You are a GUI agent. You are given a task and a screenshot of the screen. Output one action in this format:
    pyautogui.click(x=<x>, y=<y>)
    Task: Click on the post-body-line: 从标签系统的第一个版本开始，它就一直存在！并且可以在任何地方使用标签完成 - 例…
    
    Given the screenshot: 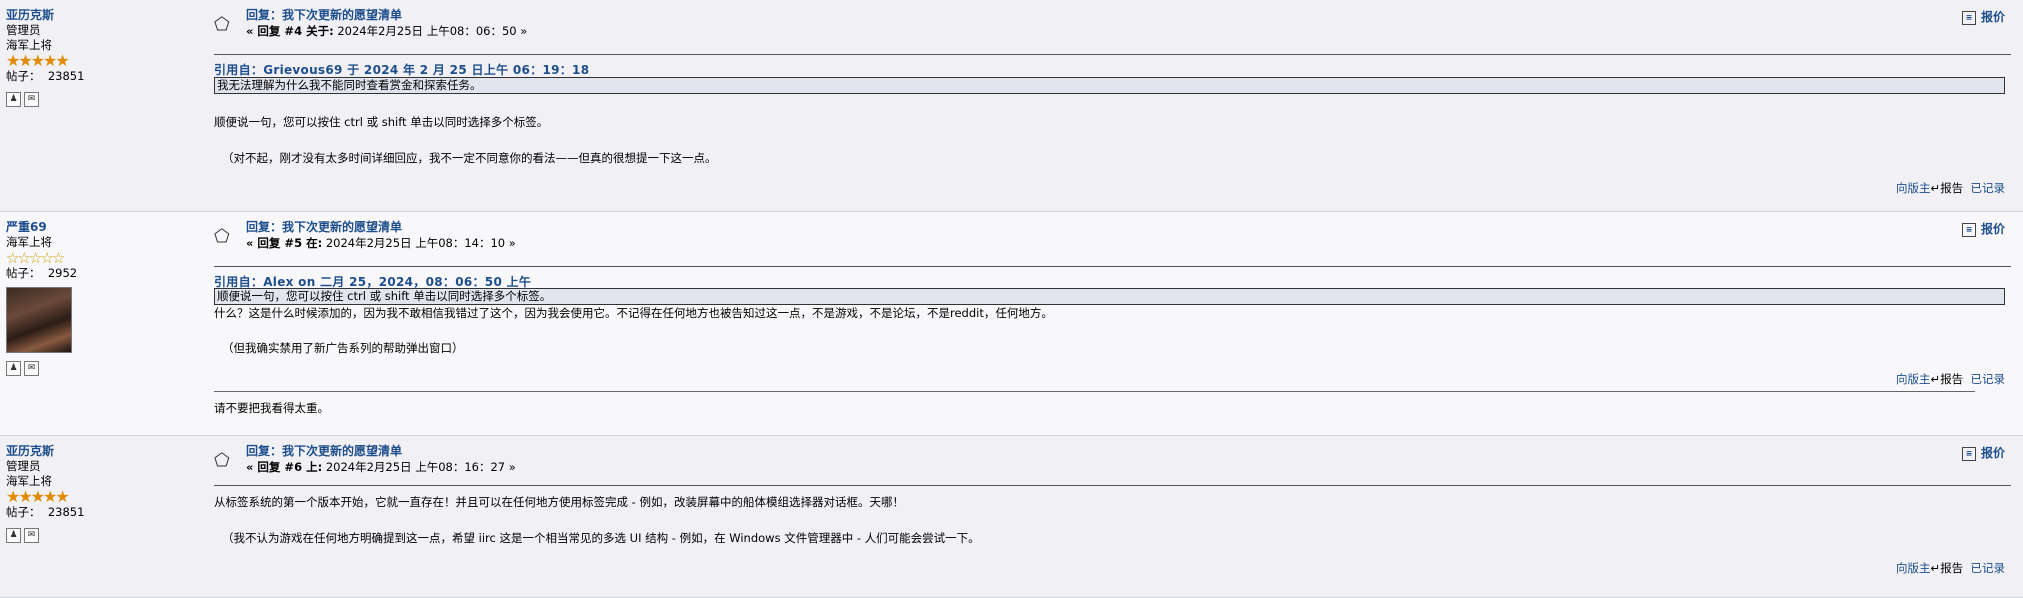 What is the action you would take?
    pyautogui.click(x=559, y=502)
    